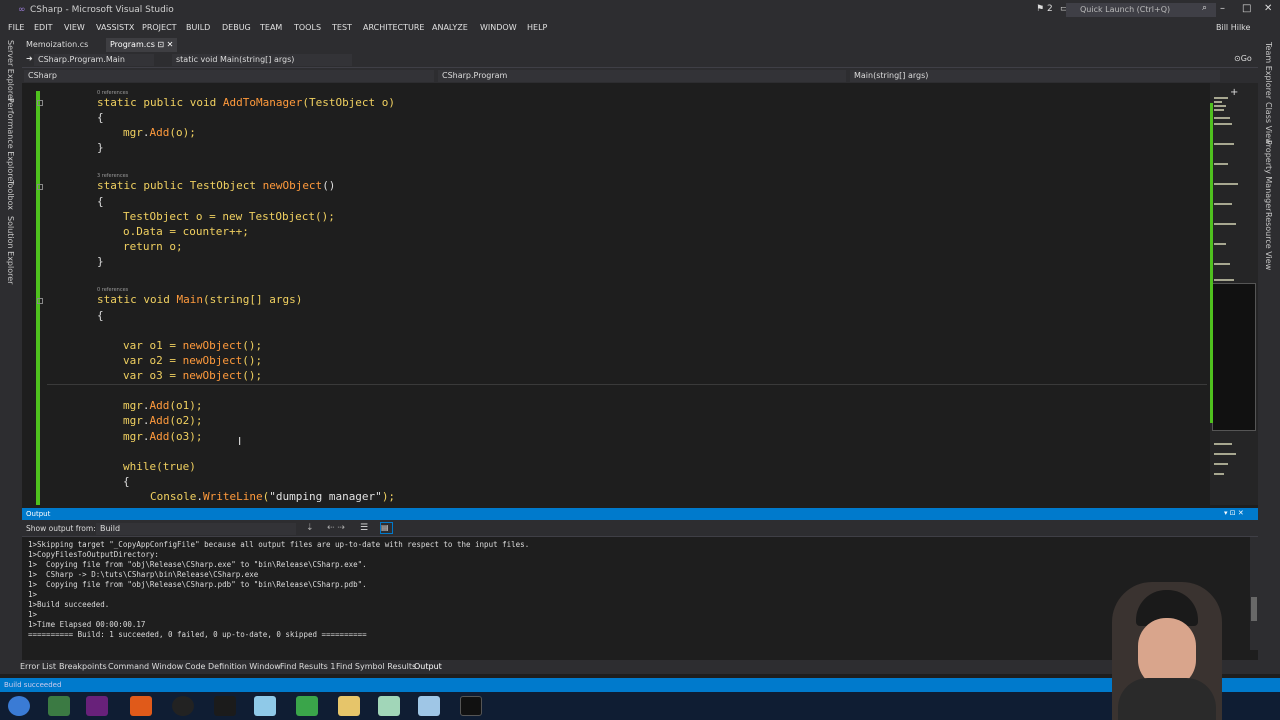 The image size is (1280, 720). Describe the element at coordinates (1234, 357) in the screenshot. I see `minimap-viewport` at that location.